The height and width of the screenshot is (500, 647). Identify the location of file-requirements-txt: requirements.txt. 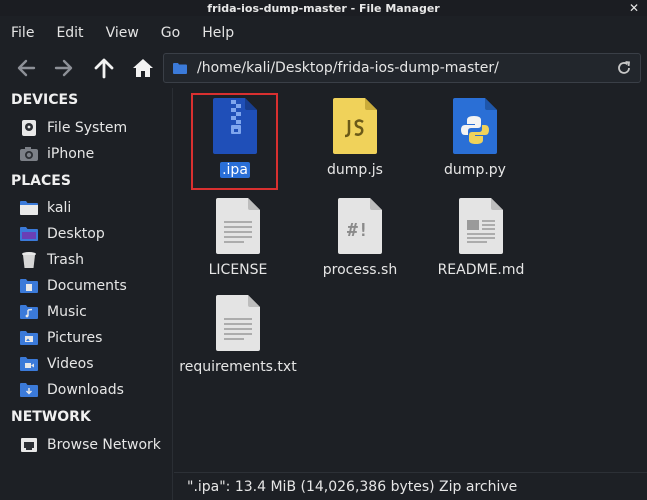
(238, 335).